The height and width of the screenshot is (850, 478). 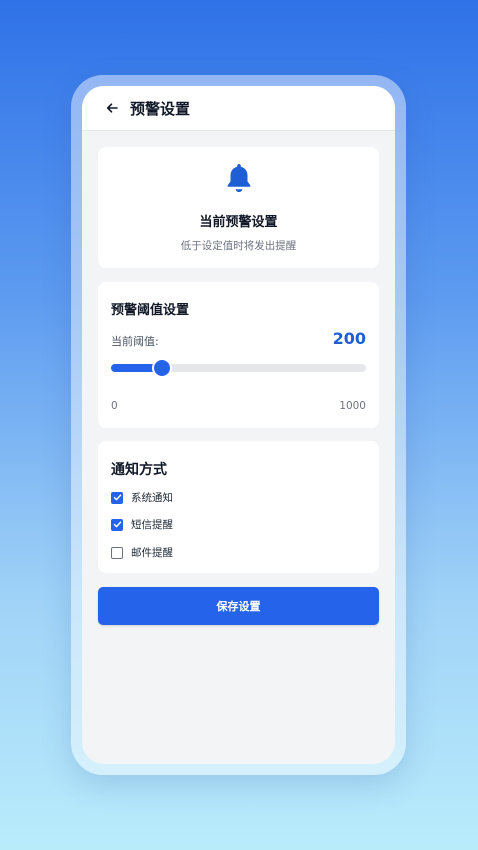 What do you see at coordinates (238, 207) in the screenshot?
I see `current-alert-card: 当前预警设置 低于设定值时将发出提醒` at bounding box center [238, 207].